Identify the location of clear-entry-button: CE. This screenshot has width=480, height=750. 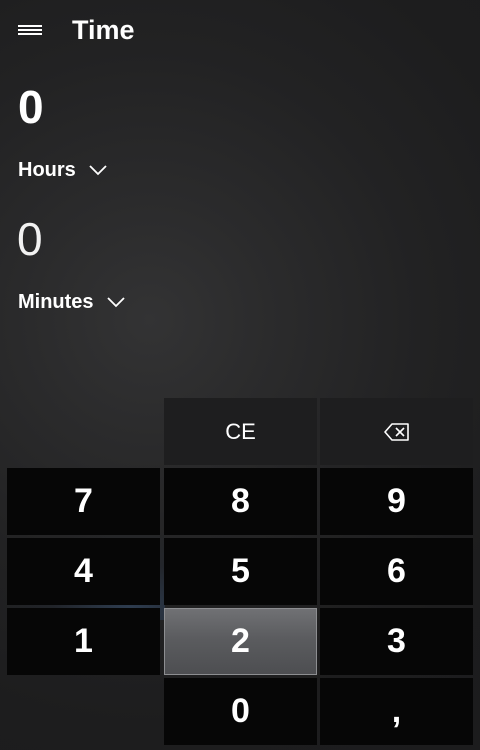
(240, 431).